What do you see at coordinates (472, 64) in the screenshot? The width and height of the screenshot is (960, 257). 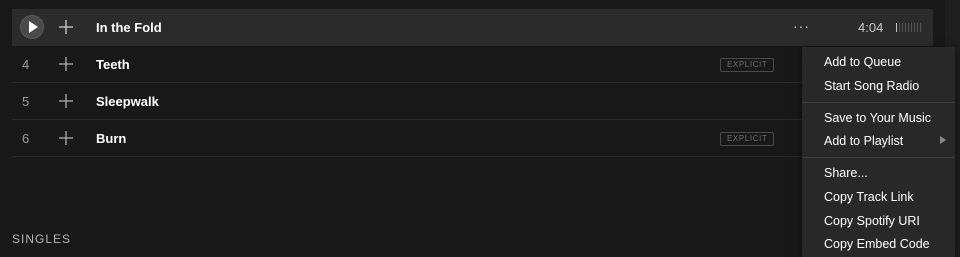 I see `track-row: 4 Teeth EXPLICIT` at bounding box center [472, 64].